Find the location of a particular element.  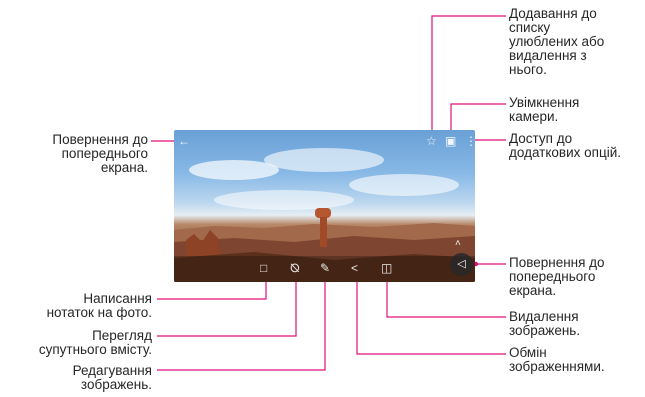

share-icon: < is located at coordinates (354, 268).